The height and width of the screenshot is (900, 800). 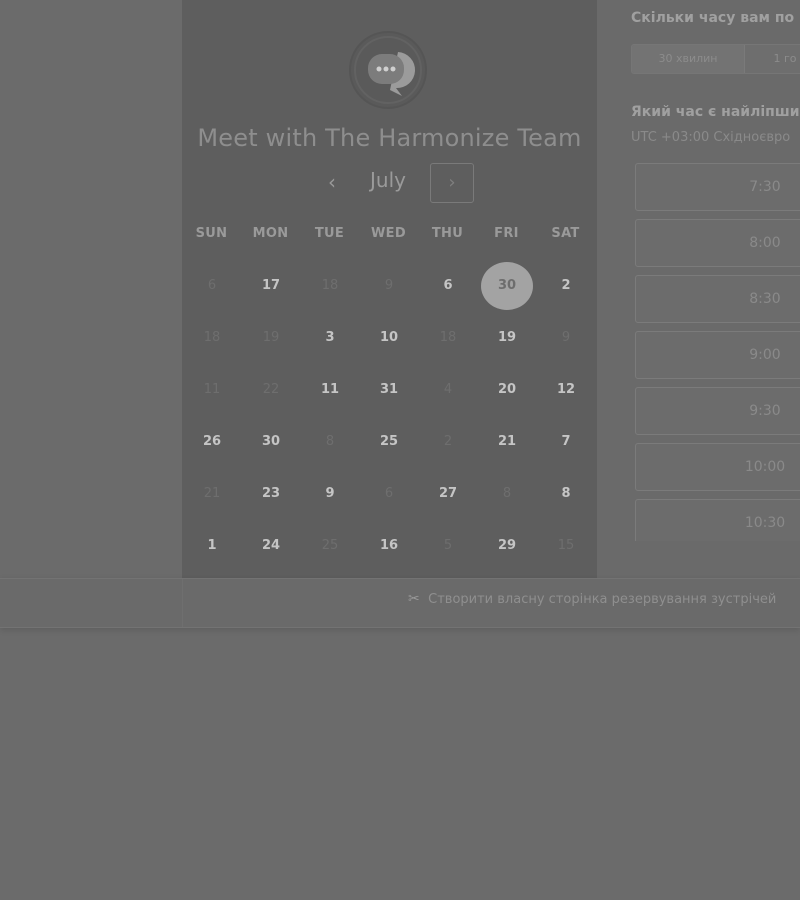 What do you see at coordinates (447, 233) in the screenshot?
I see `weekday-4: THU` at bounding box center [447, 233].